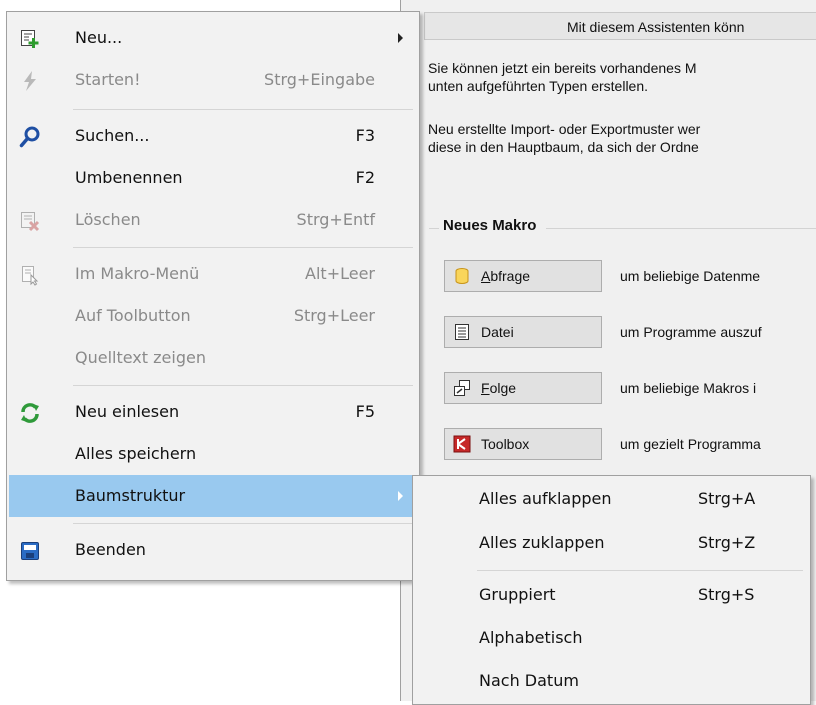 The height and width of the screenshot is (705, 816). I want to click on menu-item-starten: Starten! Strg+Eingabe, so click(213, 80).